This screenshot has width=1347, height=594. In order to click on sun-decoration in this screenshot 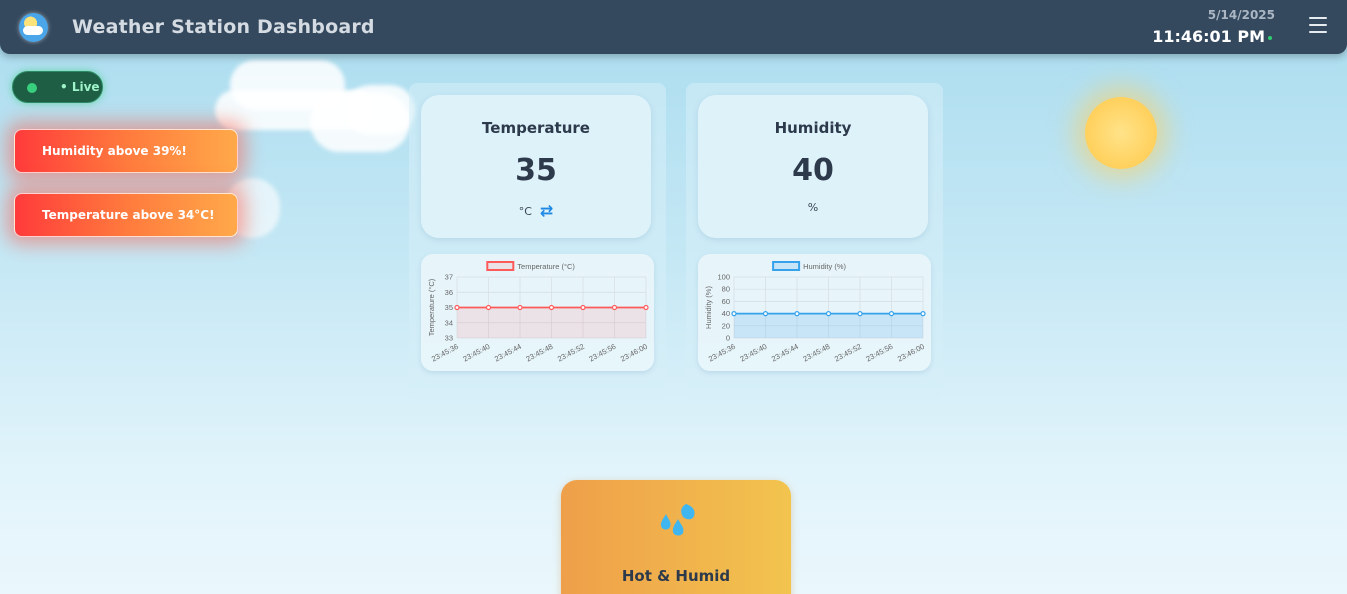, I will do `click(1121, 133)`.